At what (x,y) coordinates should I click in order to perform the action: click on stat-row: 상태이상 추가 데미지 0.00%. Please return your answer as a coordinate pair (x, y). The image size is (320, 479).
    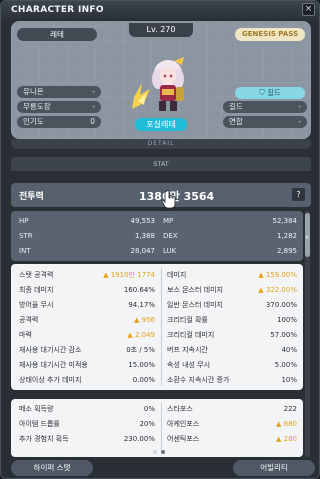
    Looking at the image, I should click on (87, 380).